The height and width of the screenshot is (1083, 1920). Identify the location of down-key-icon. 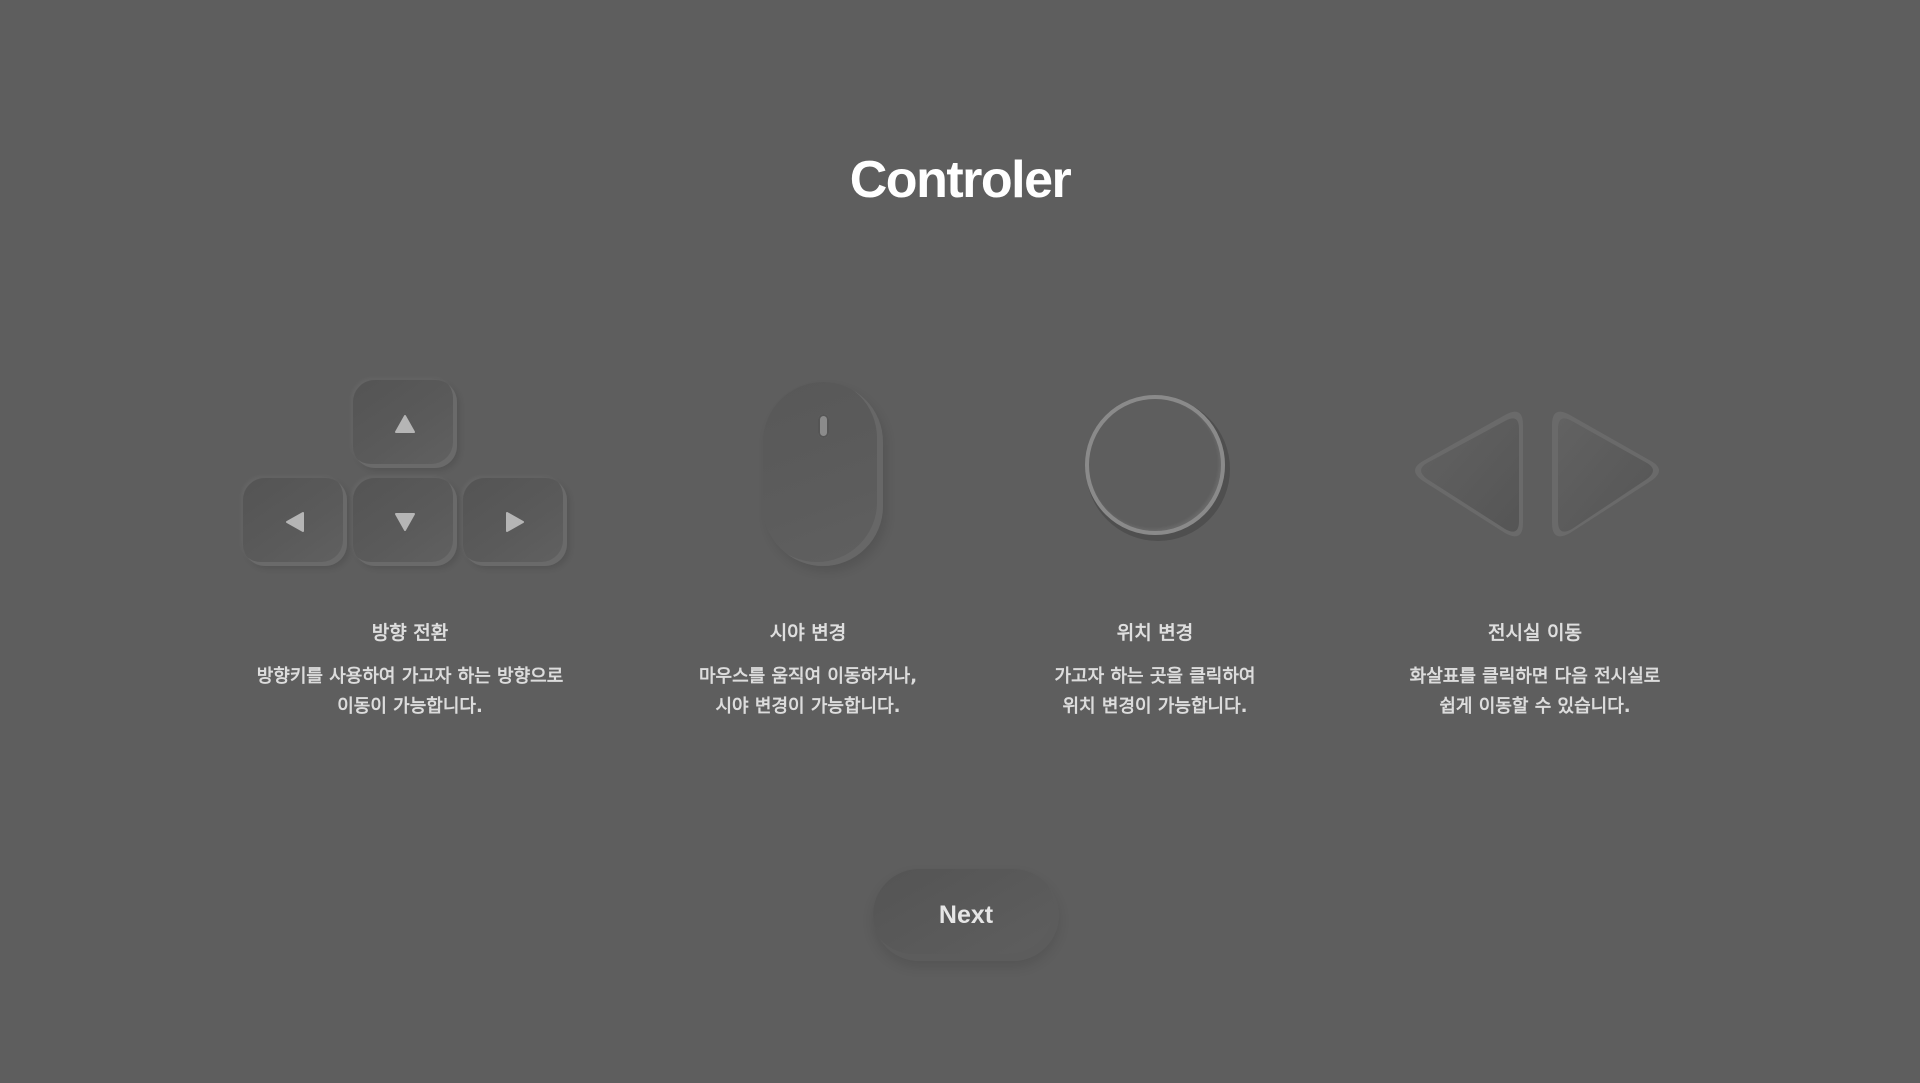
(405, 522).